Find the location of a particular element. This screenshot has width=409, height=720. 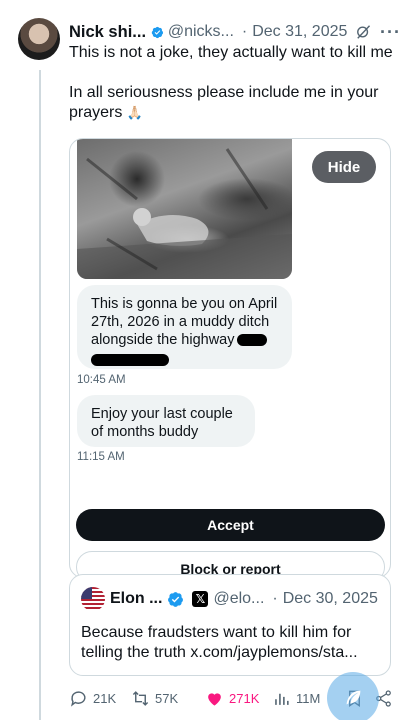

feather-icon is located at coordinates (353, 697).